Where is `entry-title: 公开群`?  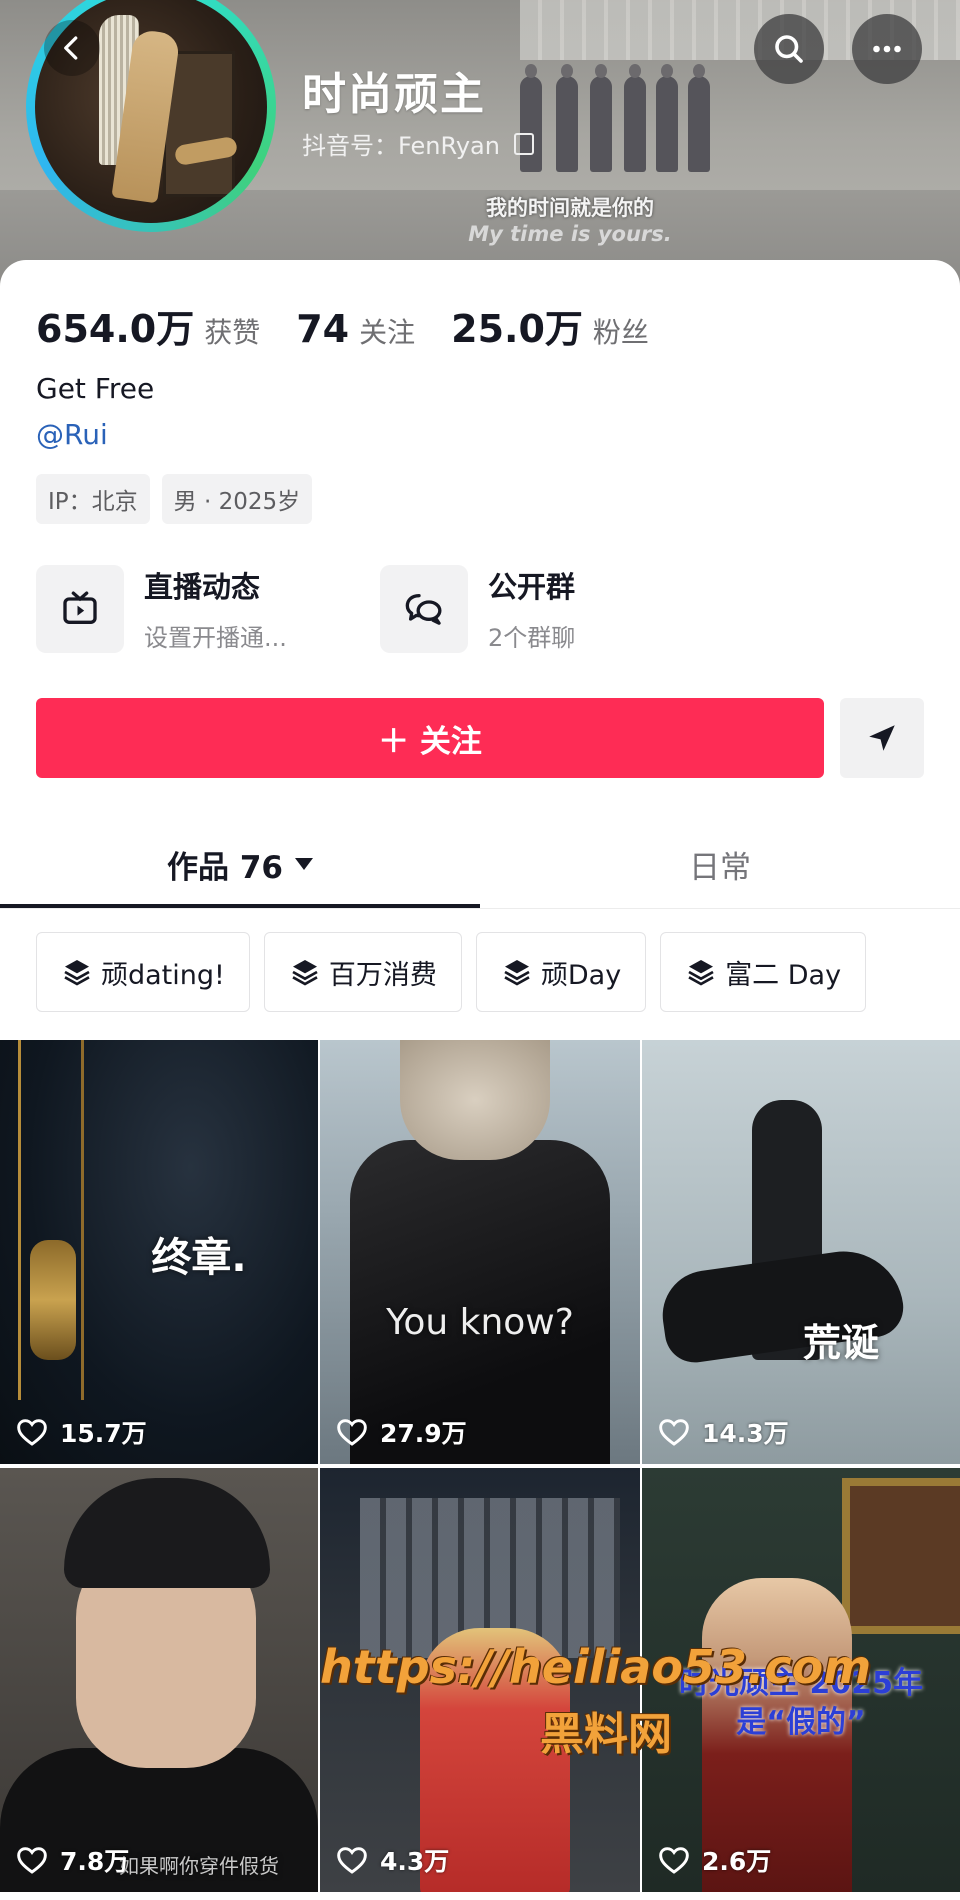
entry-title: 公开群 is located at coordinates (532, 587).